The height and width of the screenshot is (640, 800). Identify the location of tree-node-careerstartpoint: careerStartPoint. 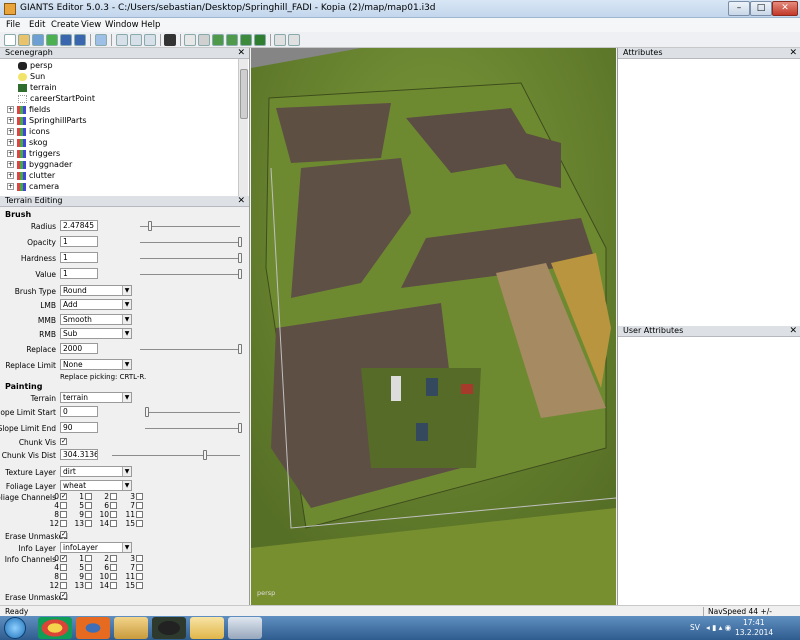
(56, 98).